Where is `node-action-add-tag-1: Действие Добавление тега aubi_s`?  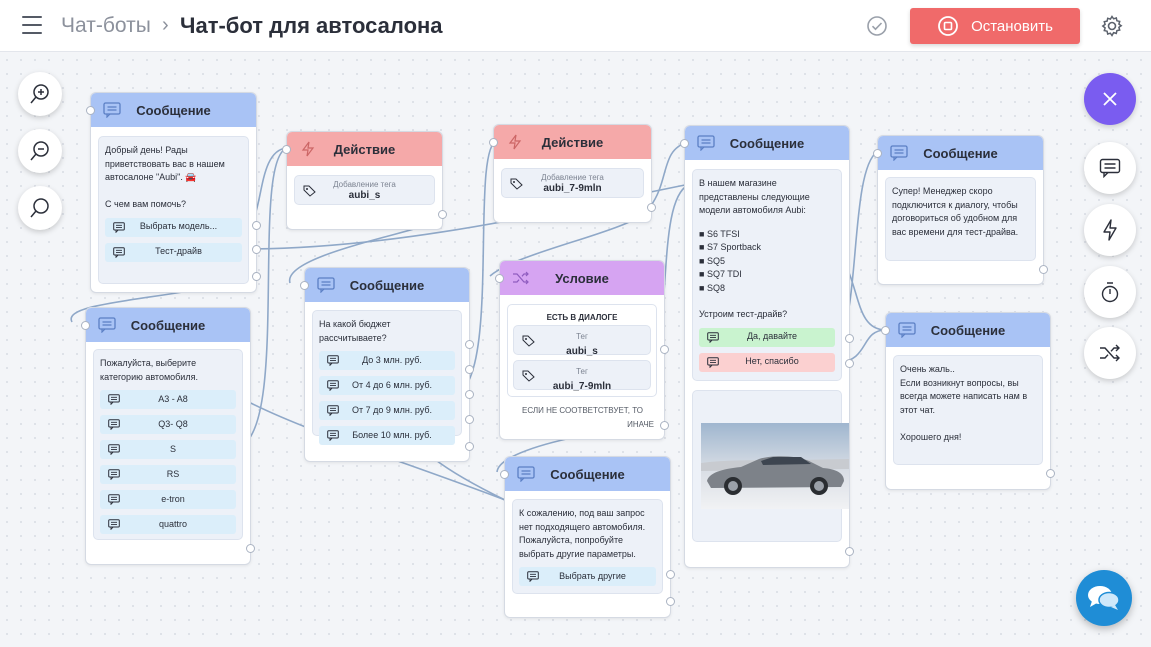 node-action-add-tag-1: Действие Добавление тега aubi_s is located at coordinates (364, 180).